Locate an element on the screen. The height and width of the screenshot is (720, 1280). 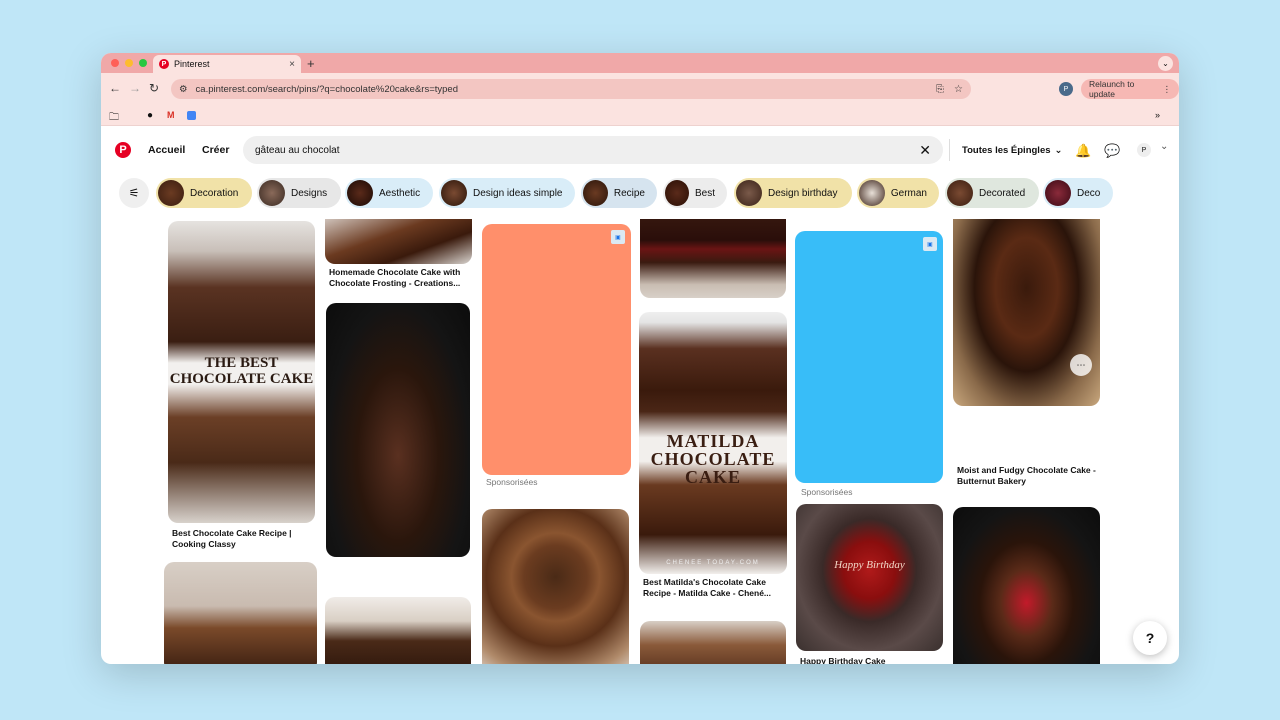
chip-designs: Designs is located at coordinates (299, 193).